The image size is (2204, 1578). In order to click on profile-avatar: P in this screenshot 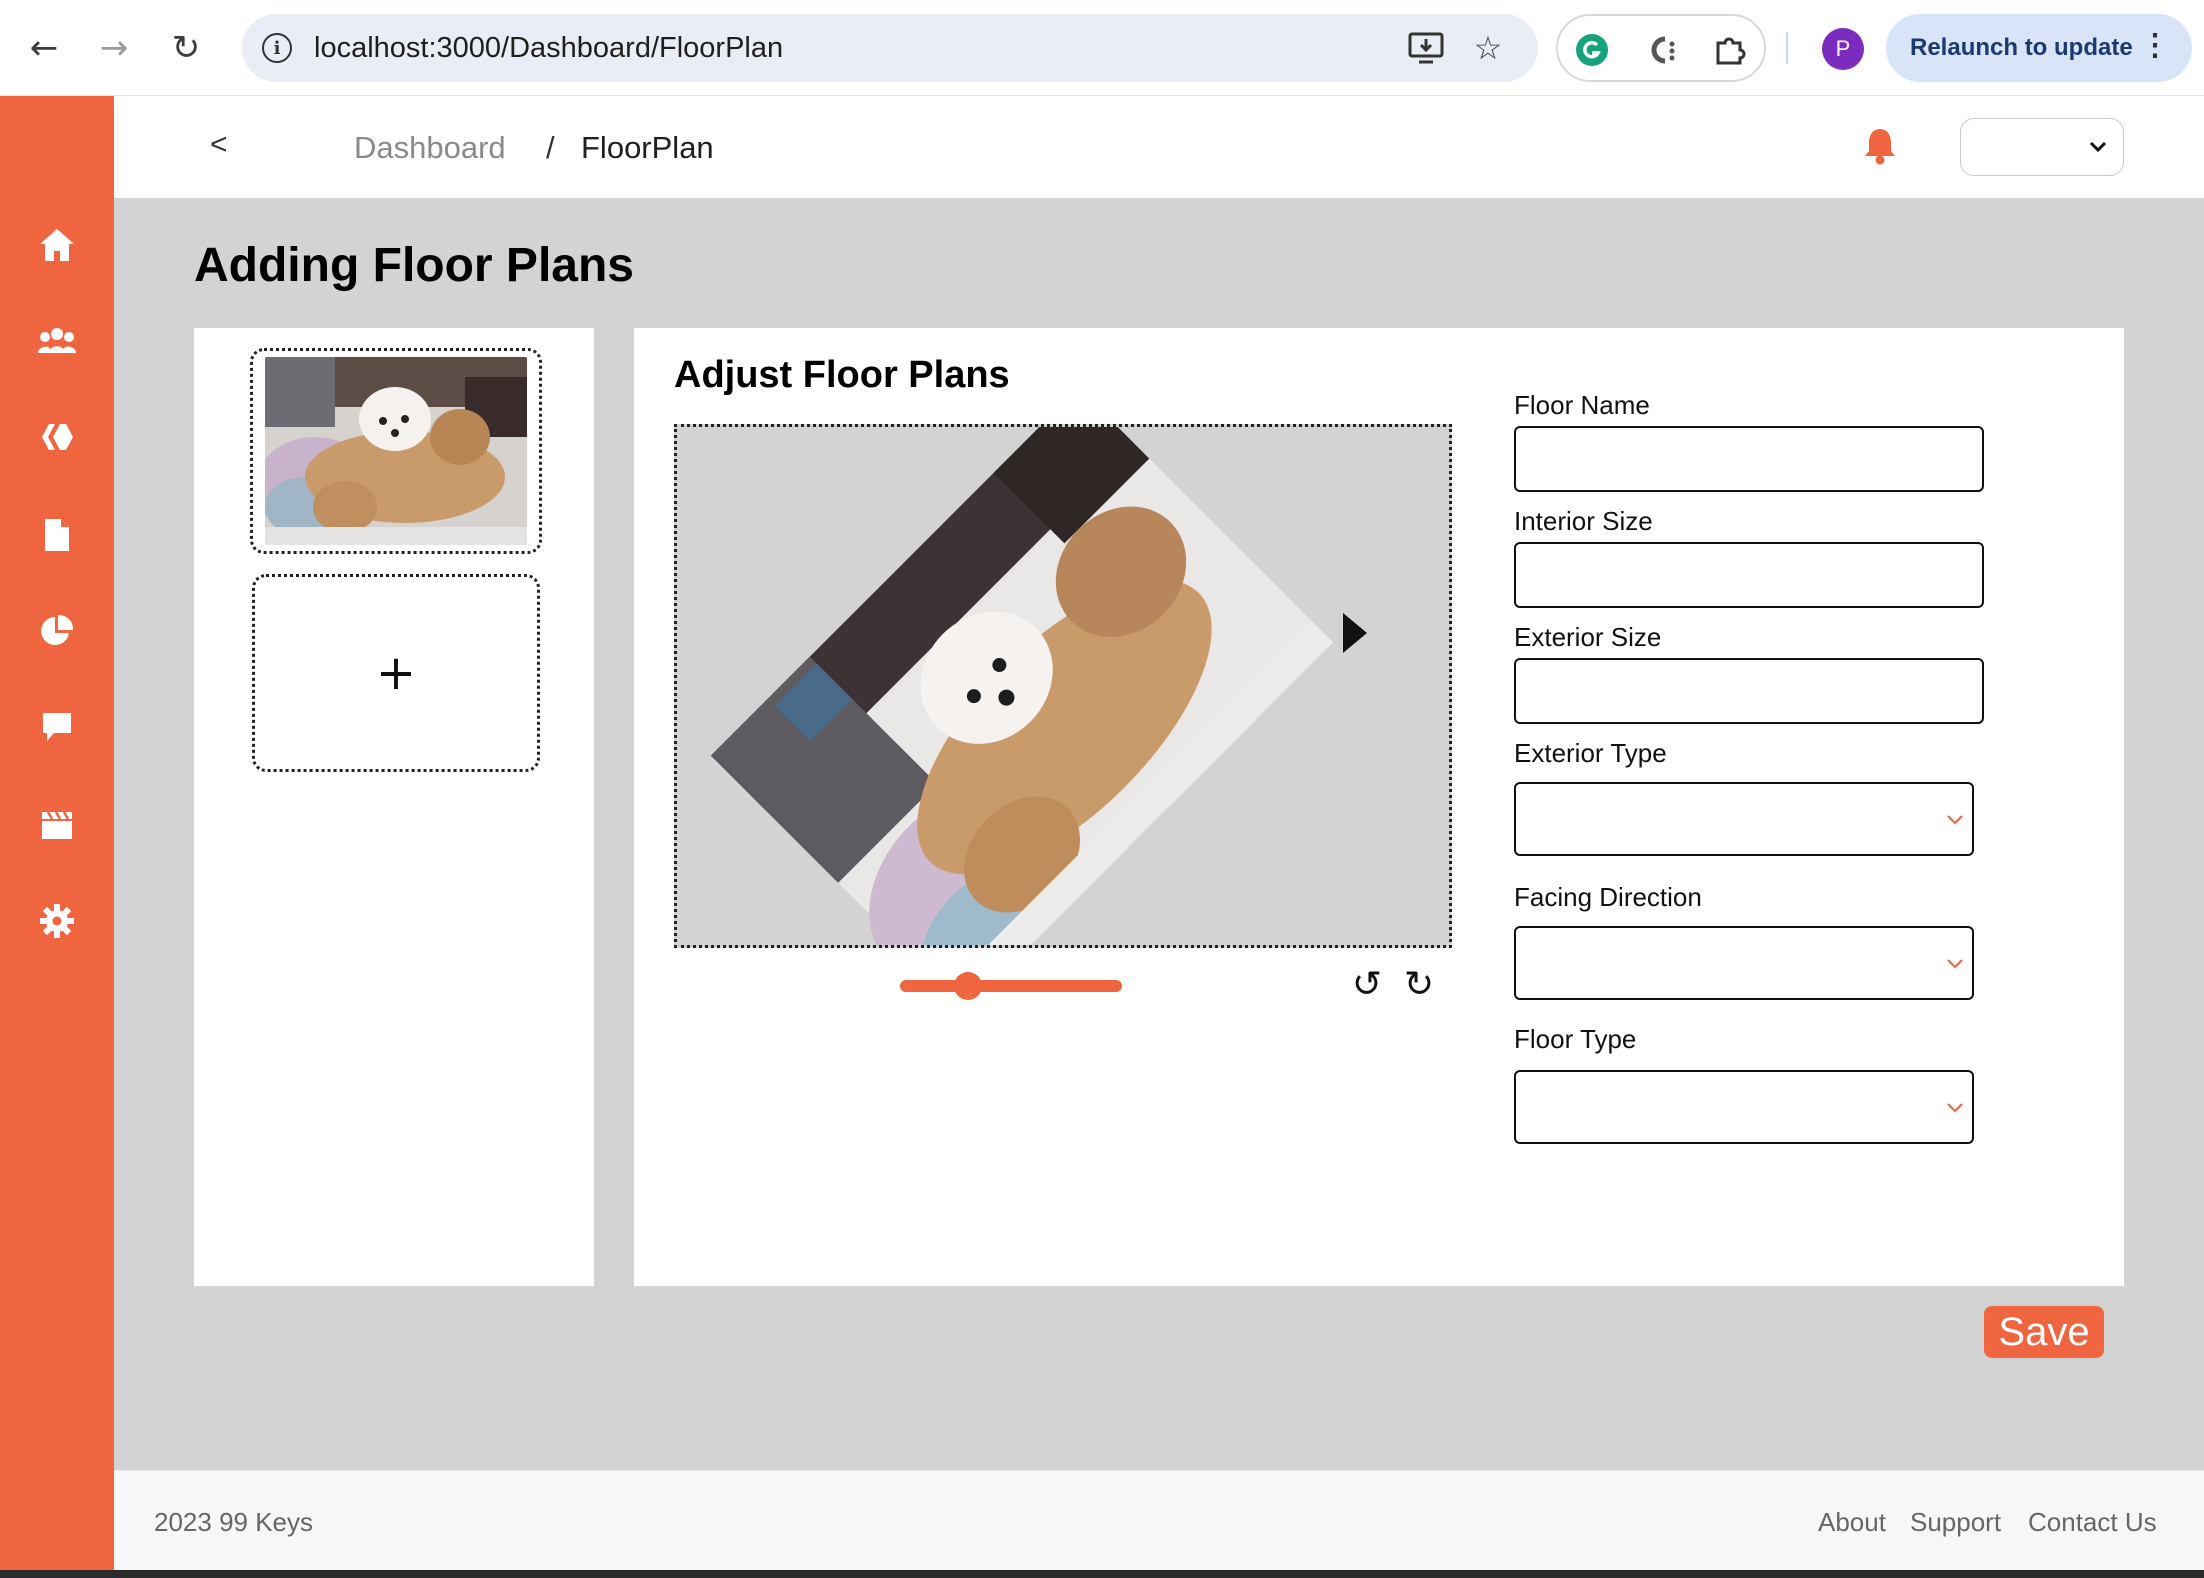, I will do `click(1843, 49)`.